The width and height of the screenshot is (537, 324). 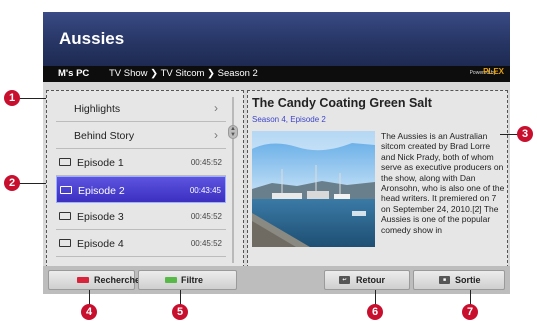 I want to click on plex-logo: PLEX, so click(x=493, y=71).